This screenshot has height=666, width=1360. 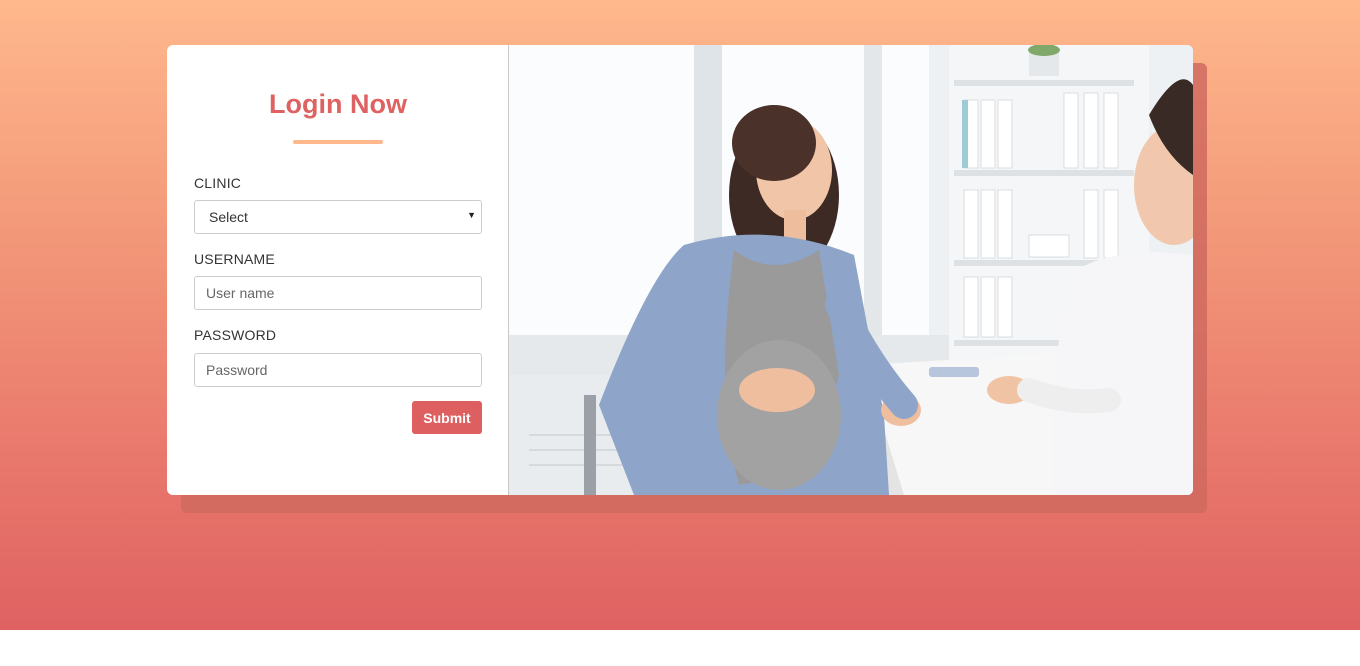 I want to click on clinic-label: CLINIC, so click(x=218, y=183).